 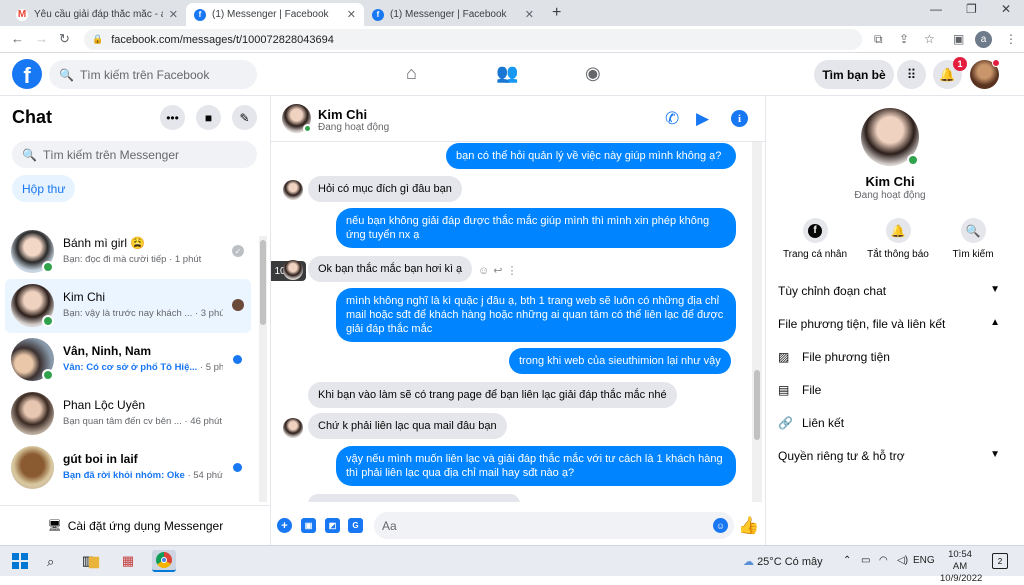 I want to click on share-icon: ⇪, so click(x=904, y=39).